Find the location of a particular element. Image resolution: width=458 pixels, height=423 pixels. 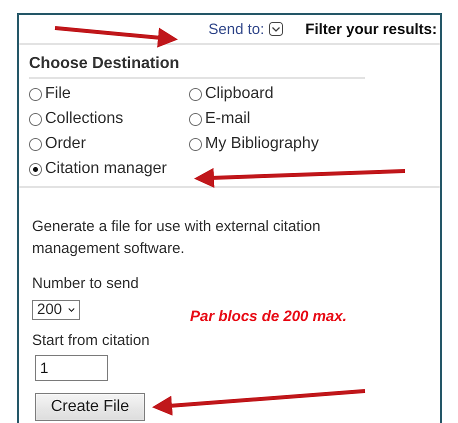

create-file-button: Create File is located at coordinates (90, 407).